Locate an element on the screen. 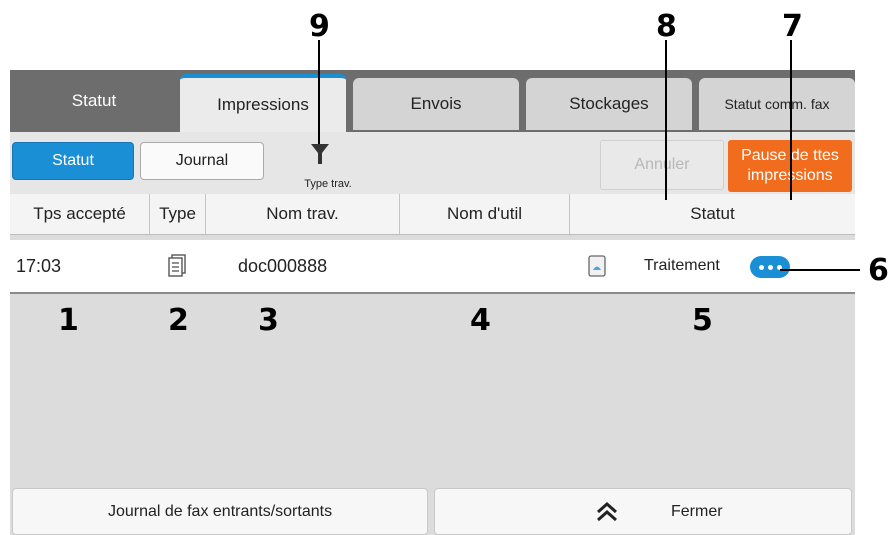 This screenshot has width=893, height=535. callout-6: 6 is located at coordinates (878, 270).